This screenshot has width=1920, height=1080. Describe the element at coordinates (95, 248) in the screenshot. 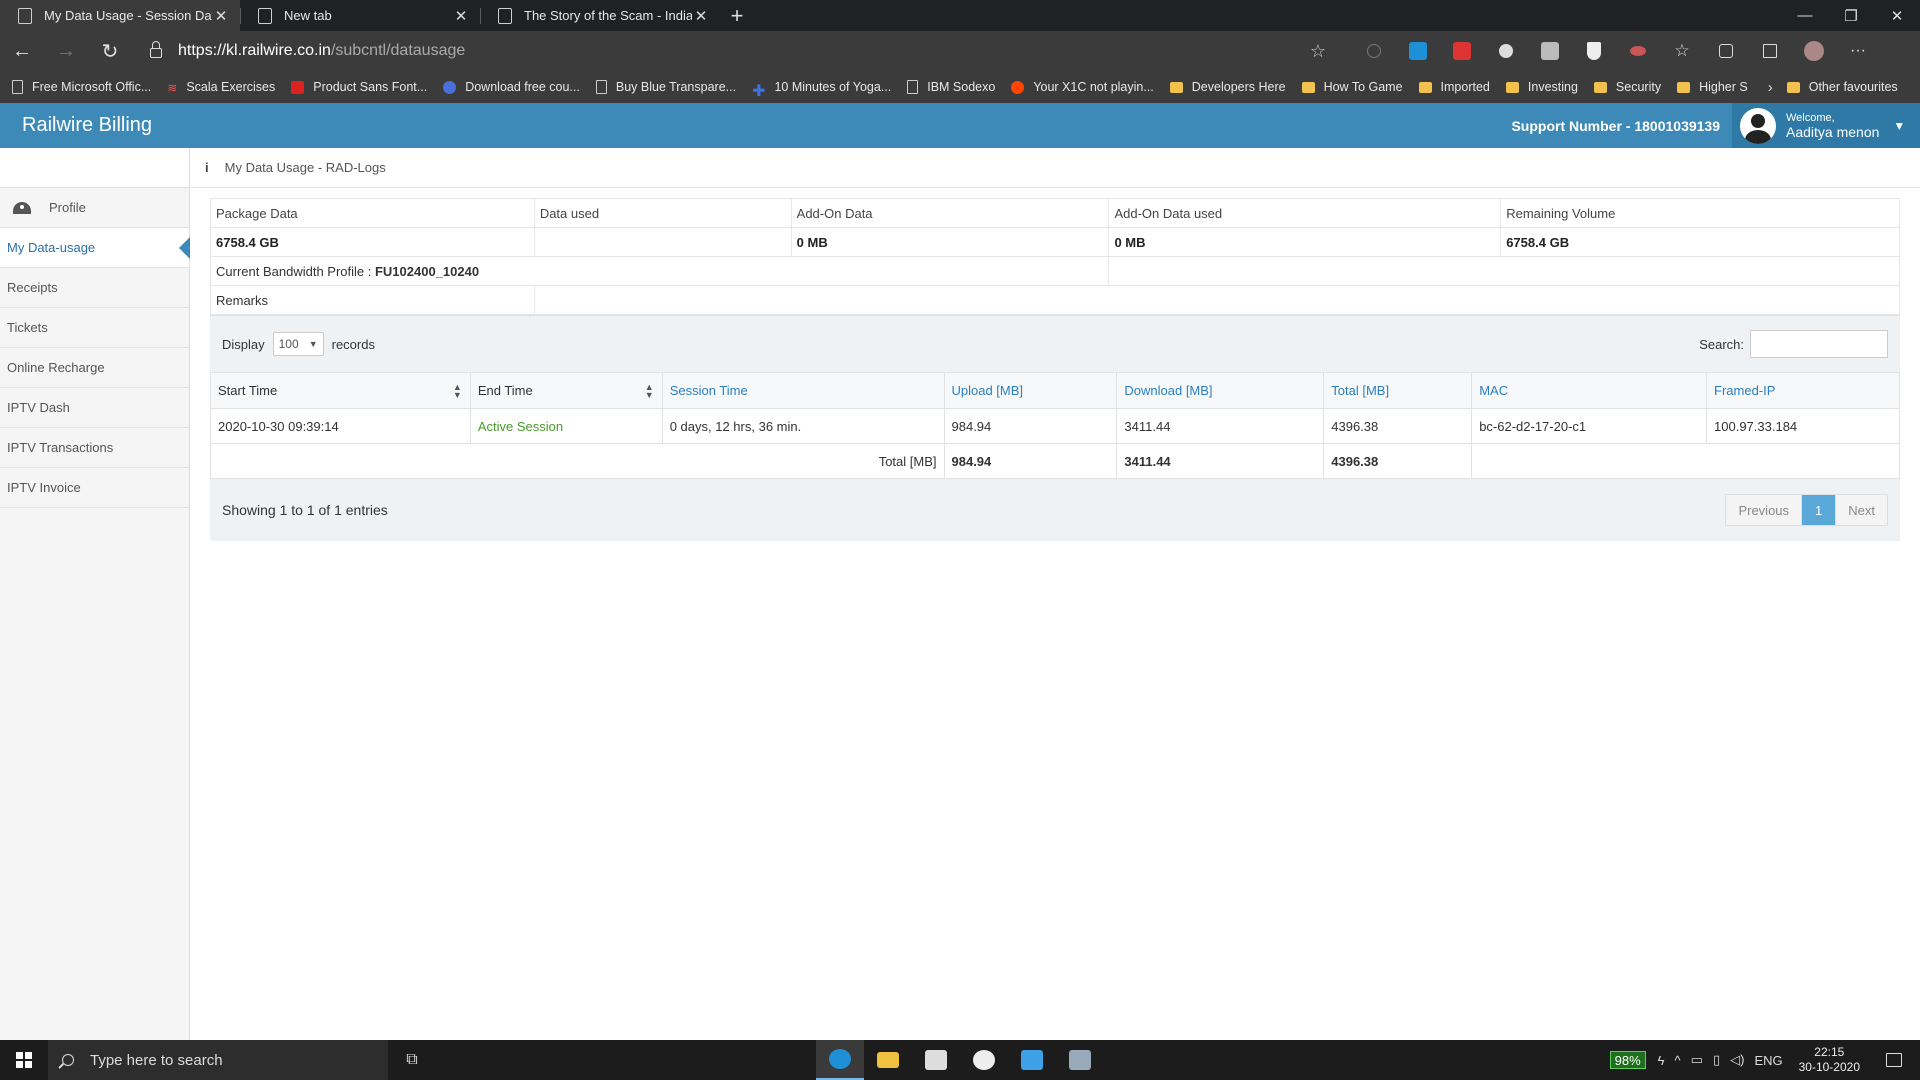

I see `sidebar-item-my-data-usage: My Data-usage` at that location.